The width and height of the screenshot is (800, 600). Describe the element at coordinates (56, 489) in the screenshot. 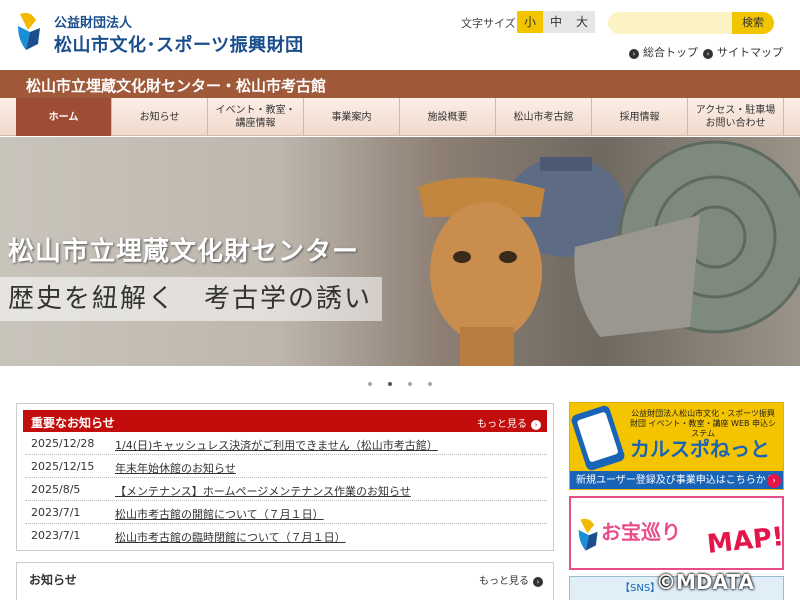

I see `news-date: 2025/8/5` at that location.